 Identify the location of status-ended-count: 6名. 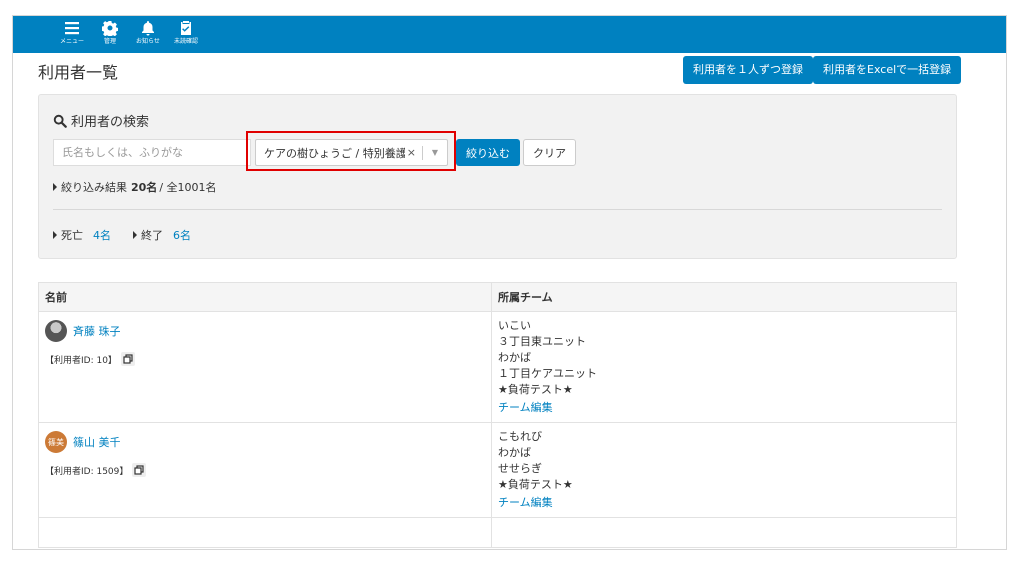
(182, 235).